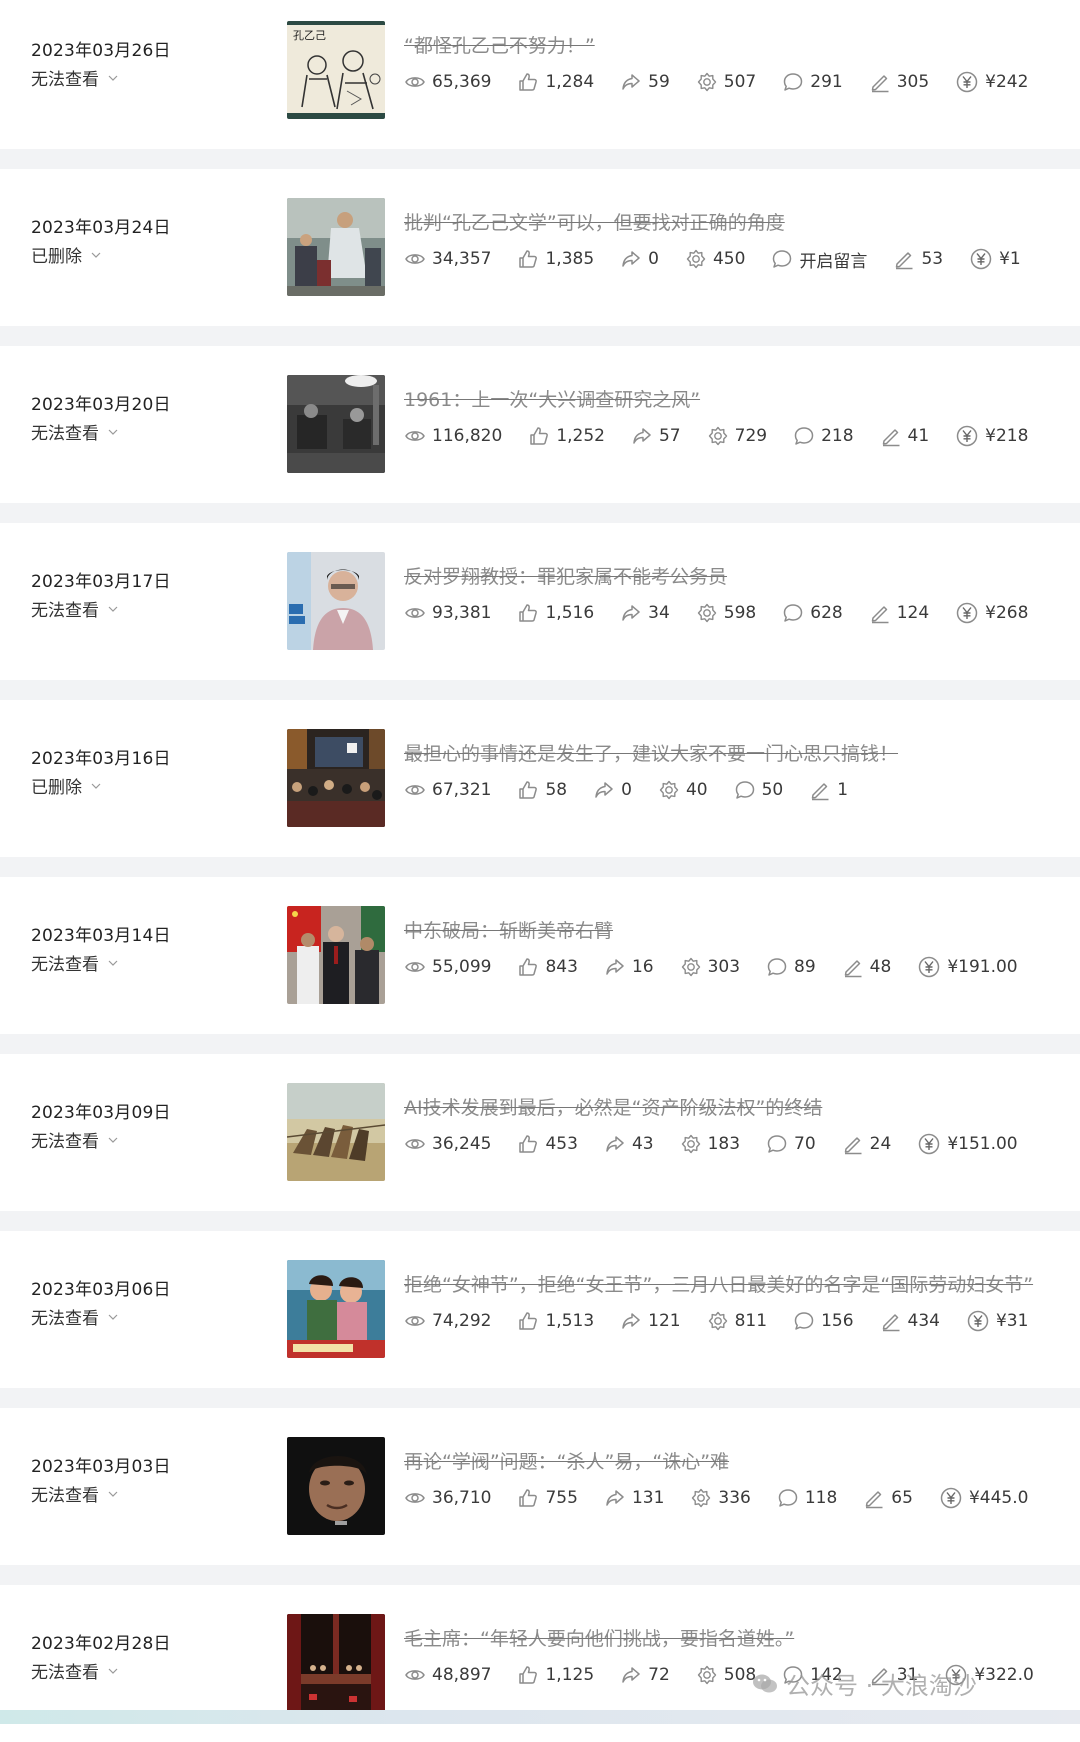  I want to click on article-title-link: 中东破局：斩断美帝右臂, so click(508, 929).